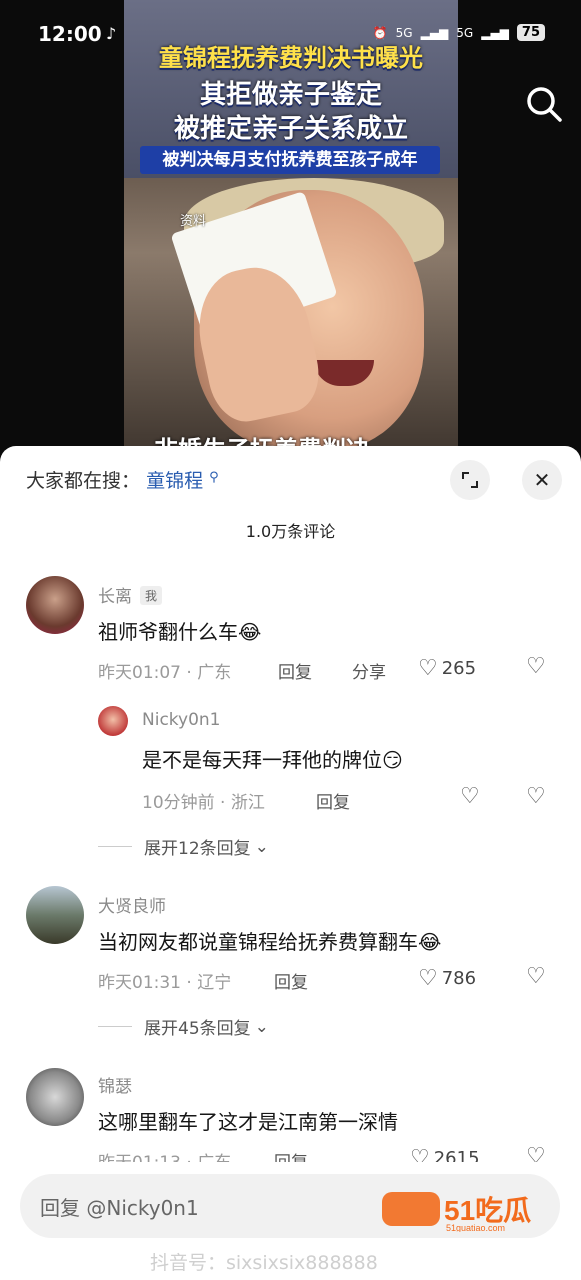  I want to click on douyin-watermark: 抖音号：sixsixsix888888, so click(264, 1263).